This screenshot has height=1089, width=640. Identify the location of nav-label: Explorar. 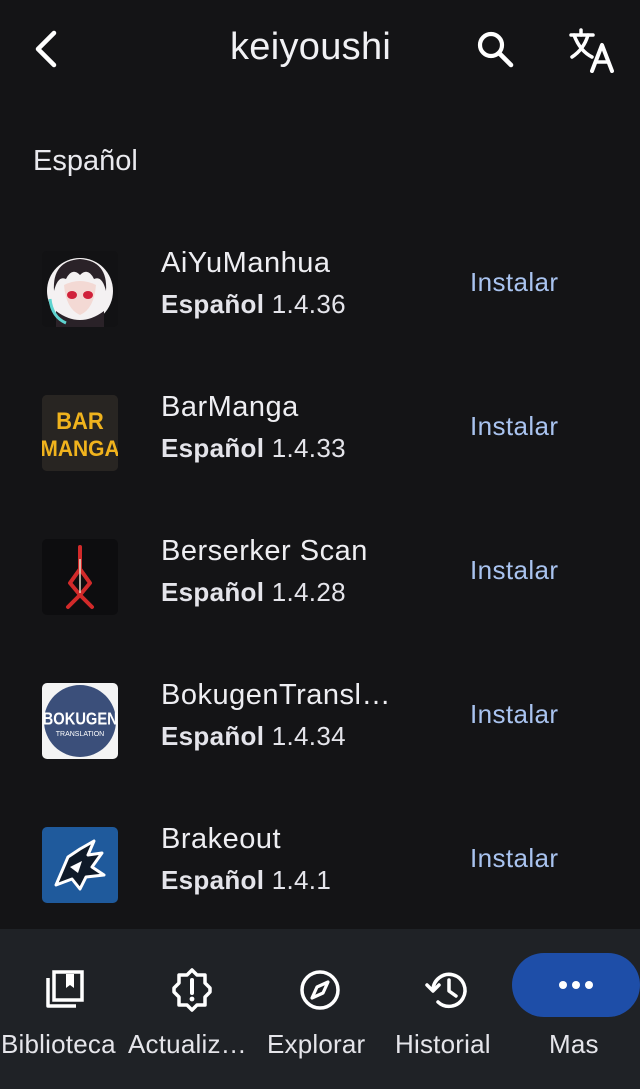
(316, 1044).